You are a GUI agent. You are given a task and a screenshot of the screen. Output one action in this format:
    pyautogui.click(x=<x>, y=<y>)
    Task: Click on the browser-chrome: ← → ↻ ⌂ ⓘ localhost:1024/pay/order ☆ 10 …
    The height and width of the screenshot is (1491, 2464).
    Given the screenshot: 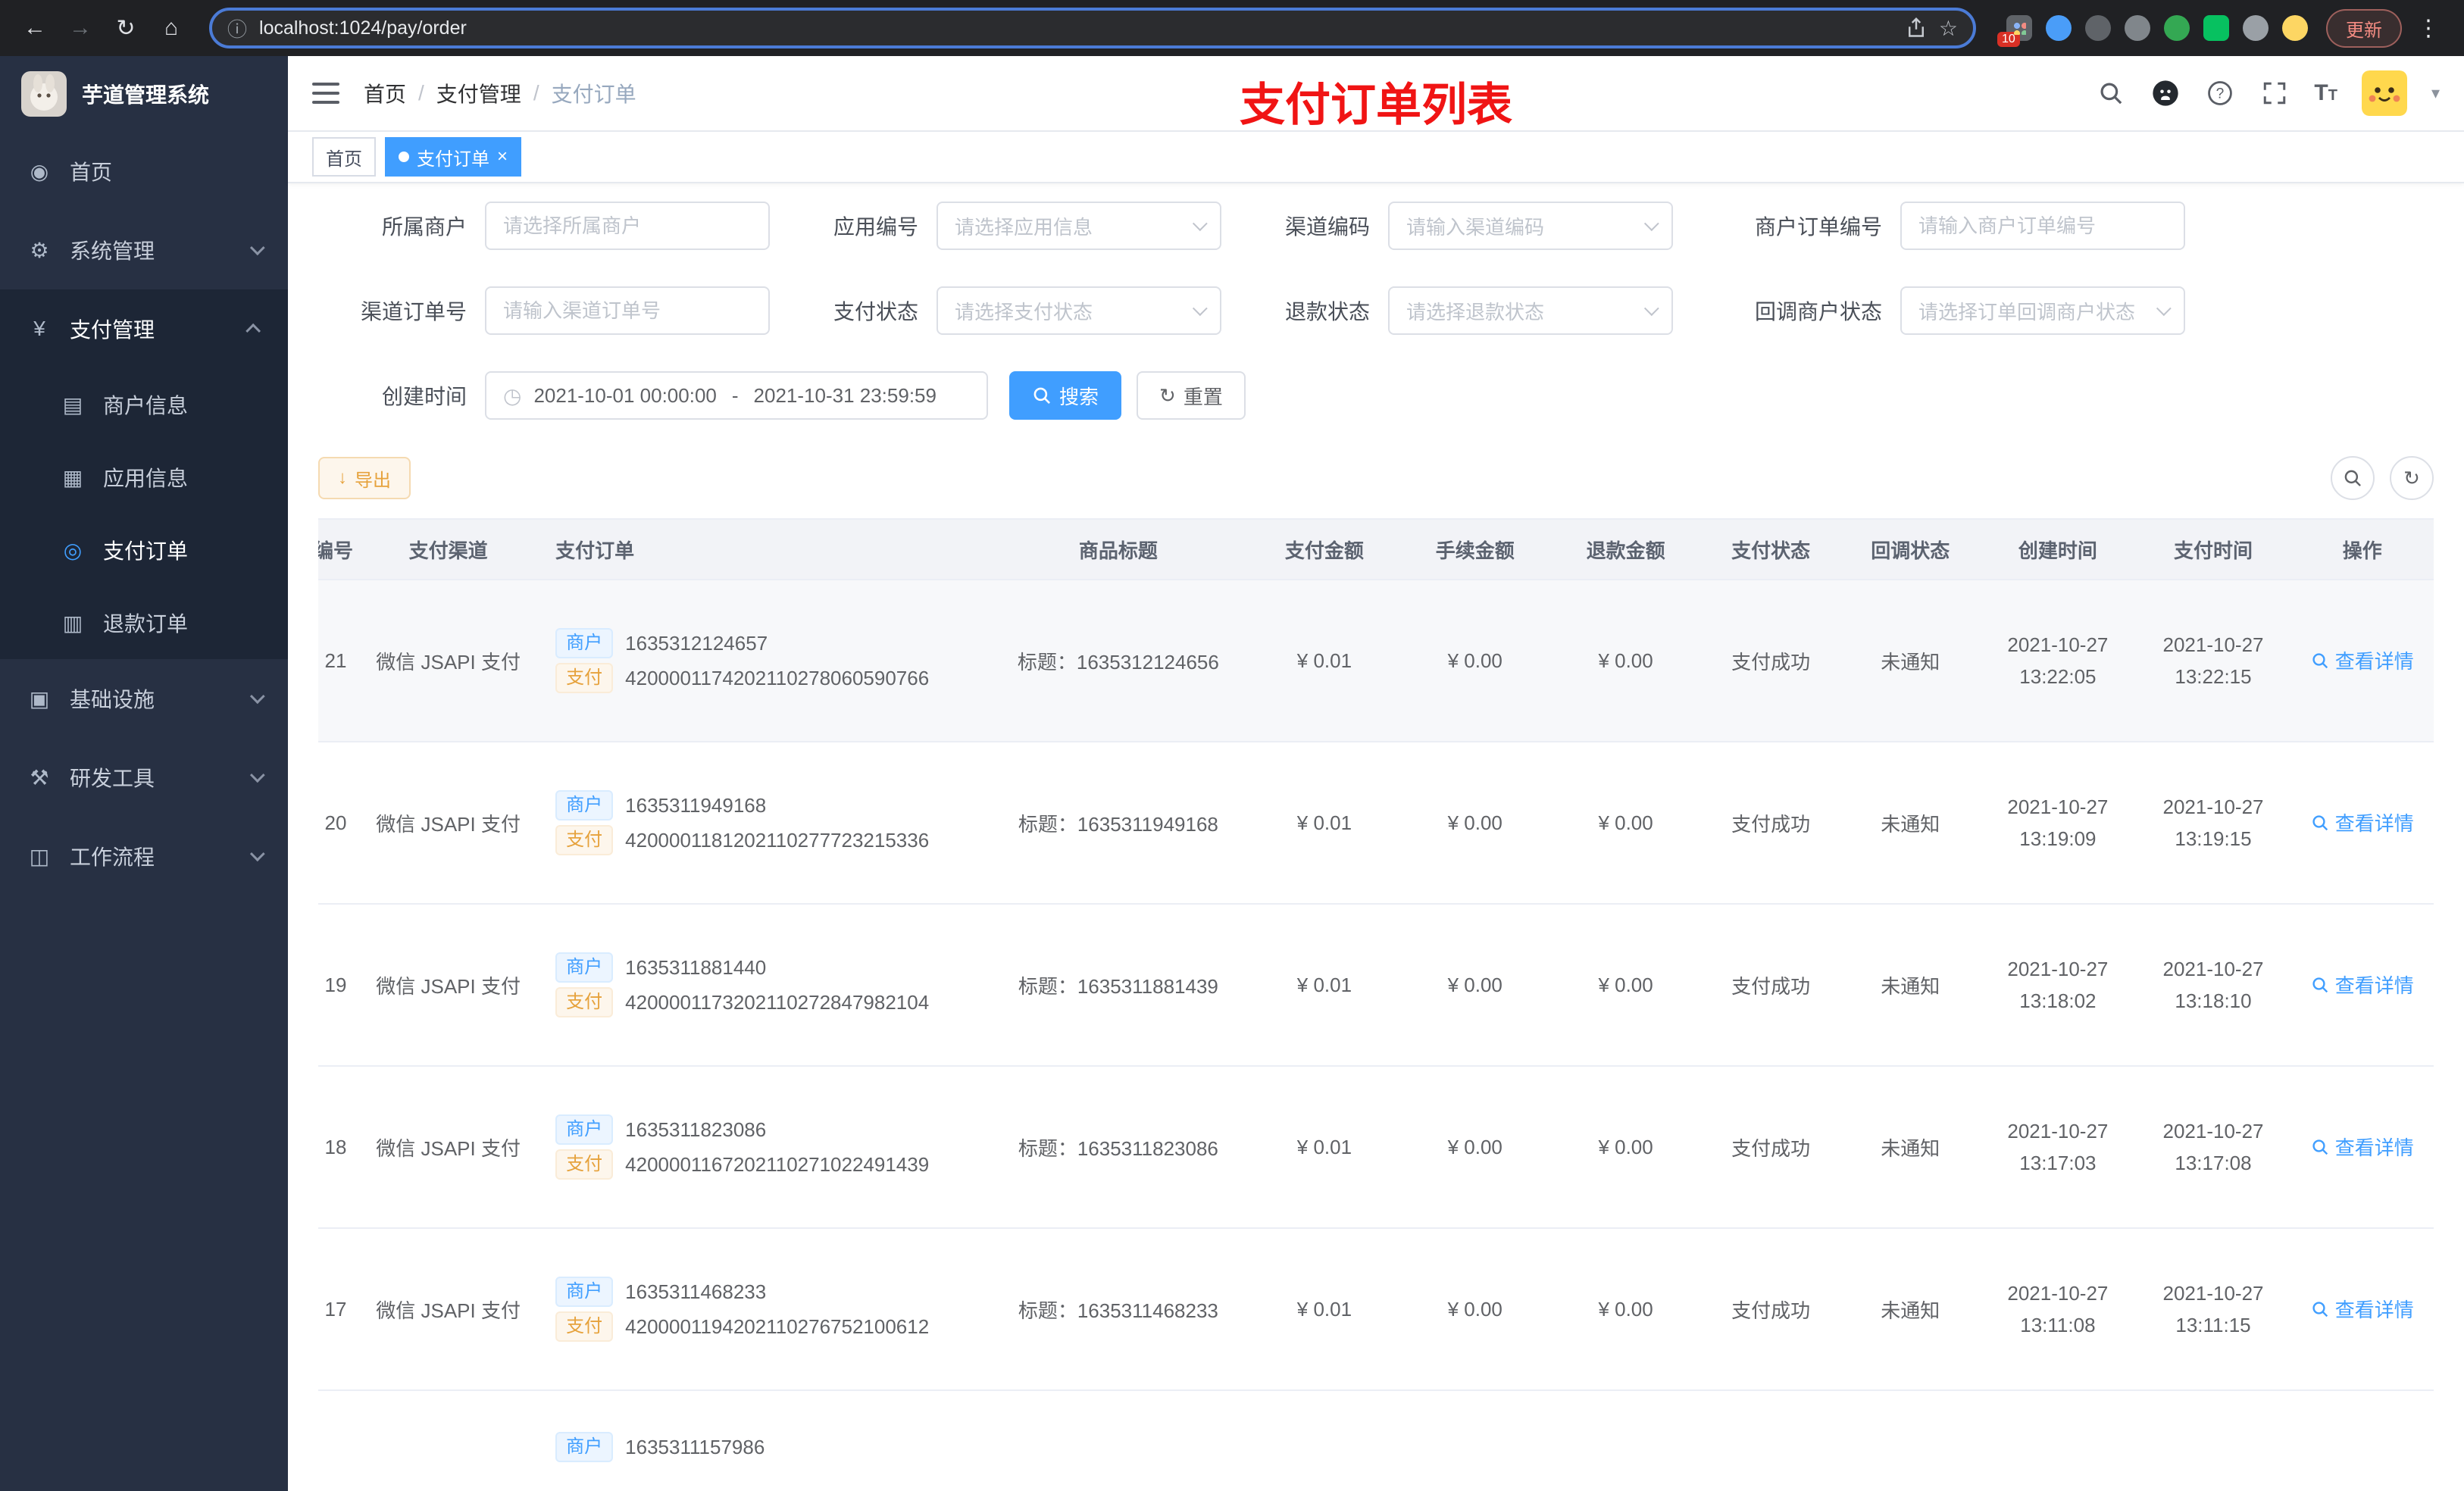 What is the action you would take?
    pyautogui.click(x=1232, y=28)
    